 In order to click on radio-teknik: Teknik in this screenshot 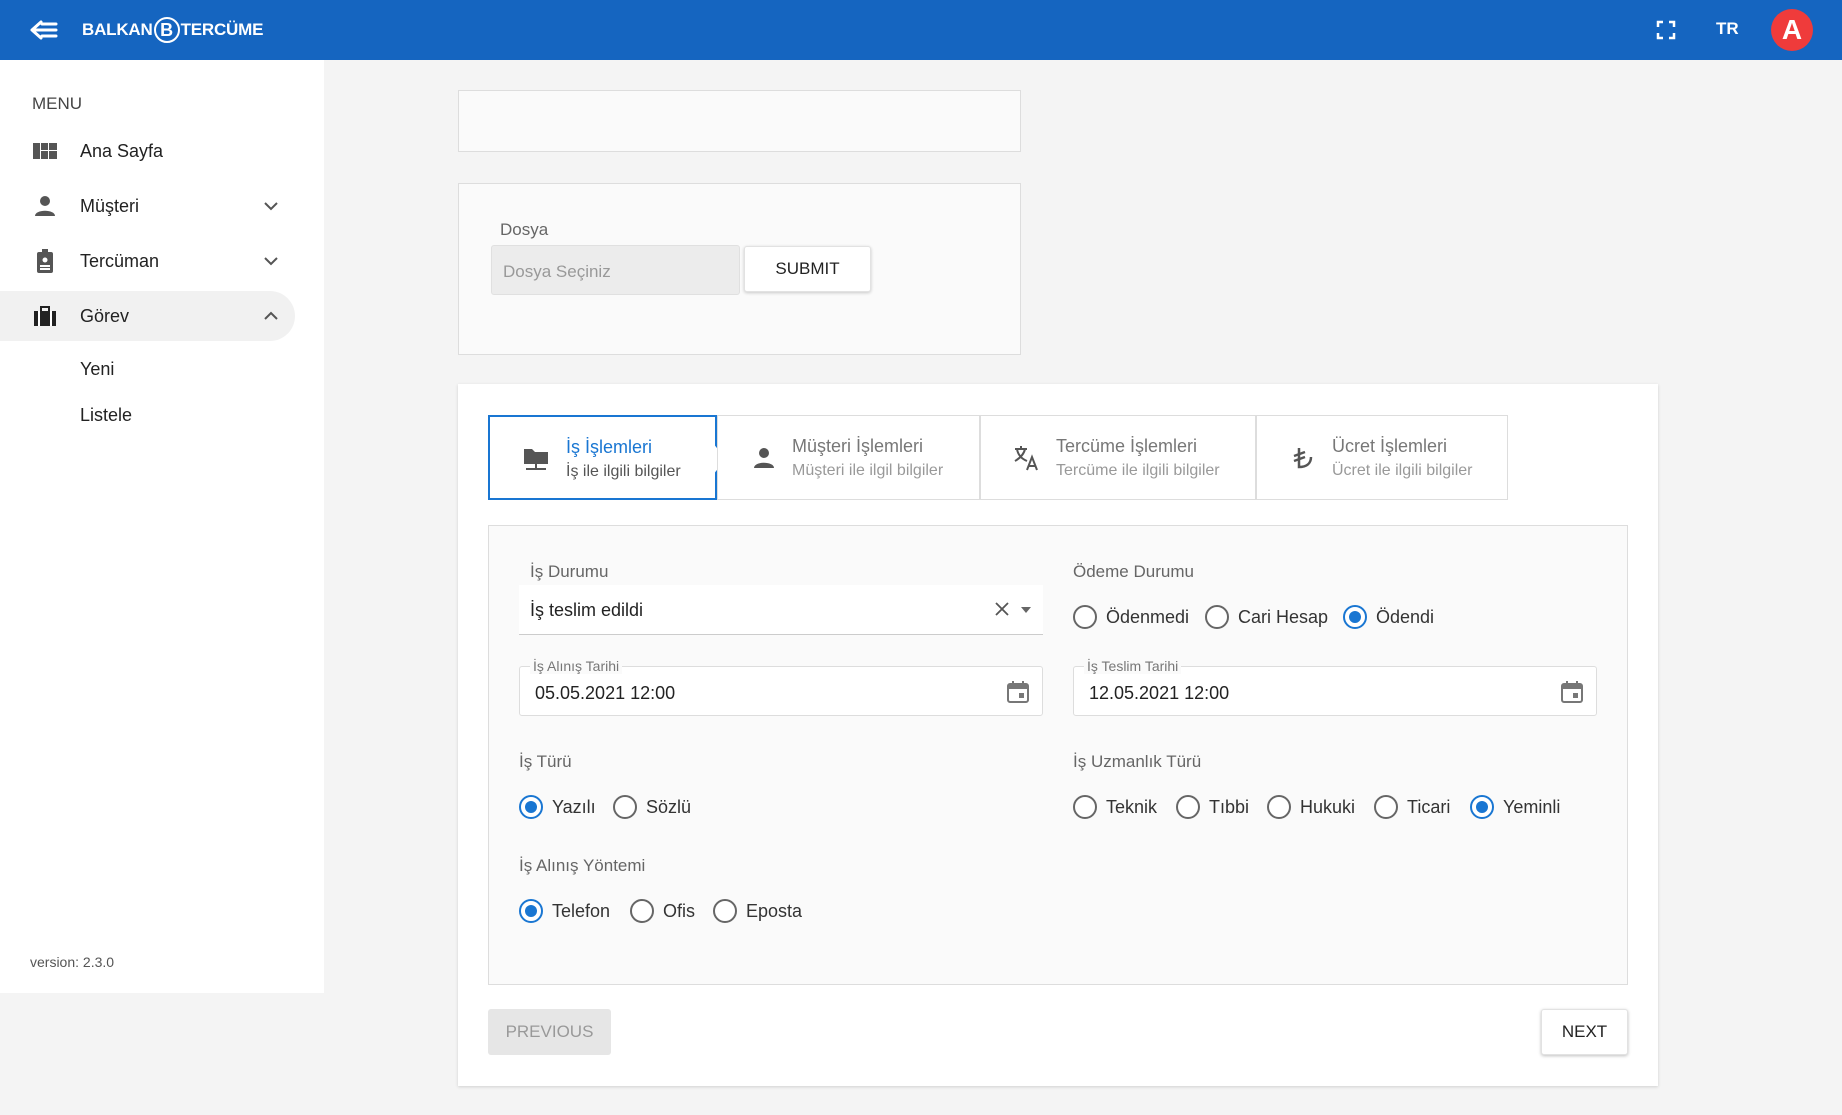, I will do `click(1115, 807)`.